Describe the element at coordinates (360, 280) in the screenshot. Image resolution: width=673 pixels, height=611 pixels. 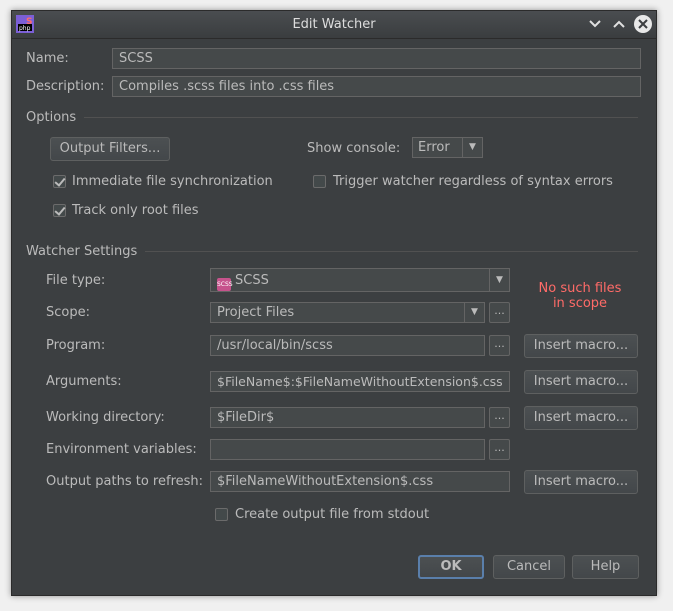
I see `file-type-select: SCSS SCSS ▼` at that location.